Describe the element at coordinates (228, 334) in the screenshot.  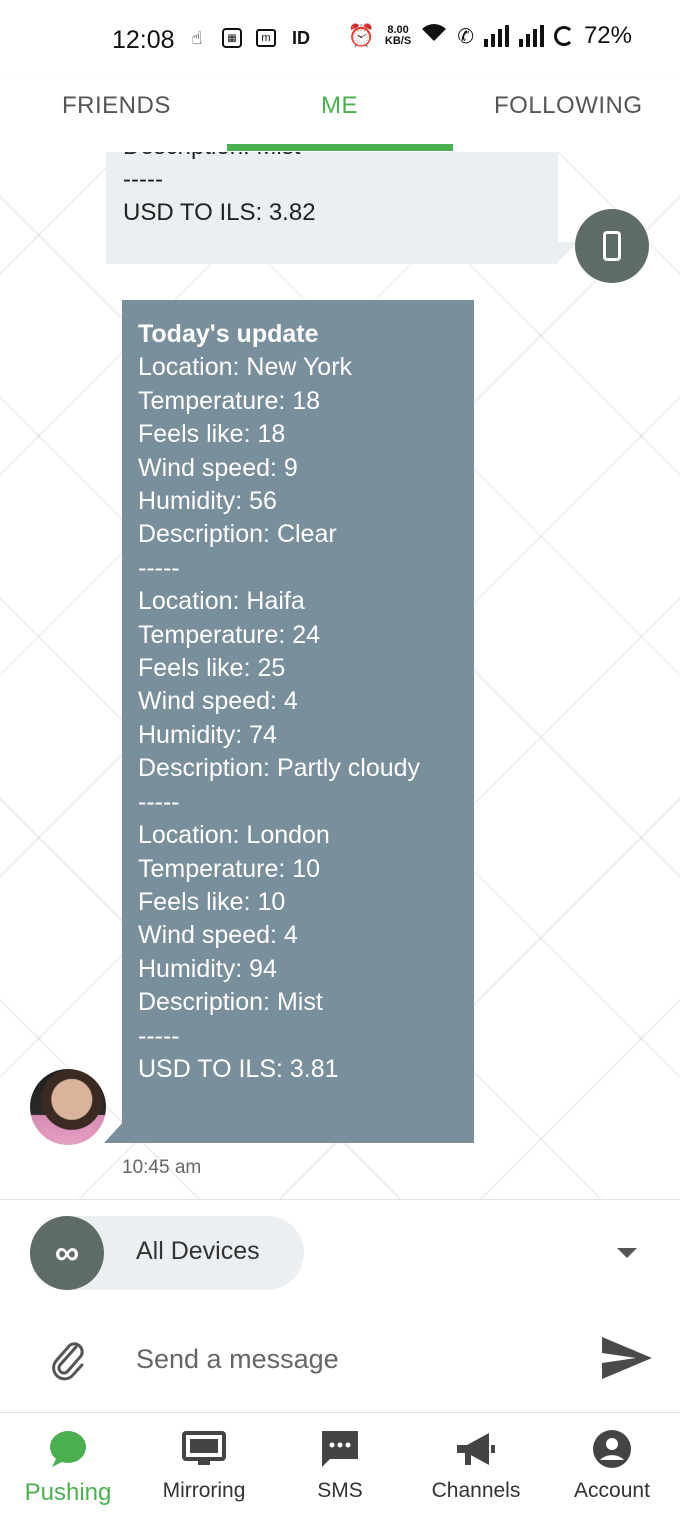
I see `message-title: Today's update` at that location.